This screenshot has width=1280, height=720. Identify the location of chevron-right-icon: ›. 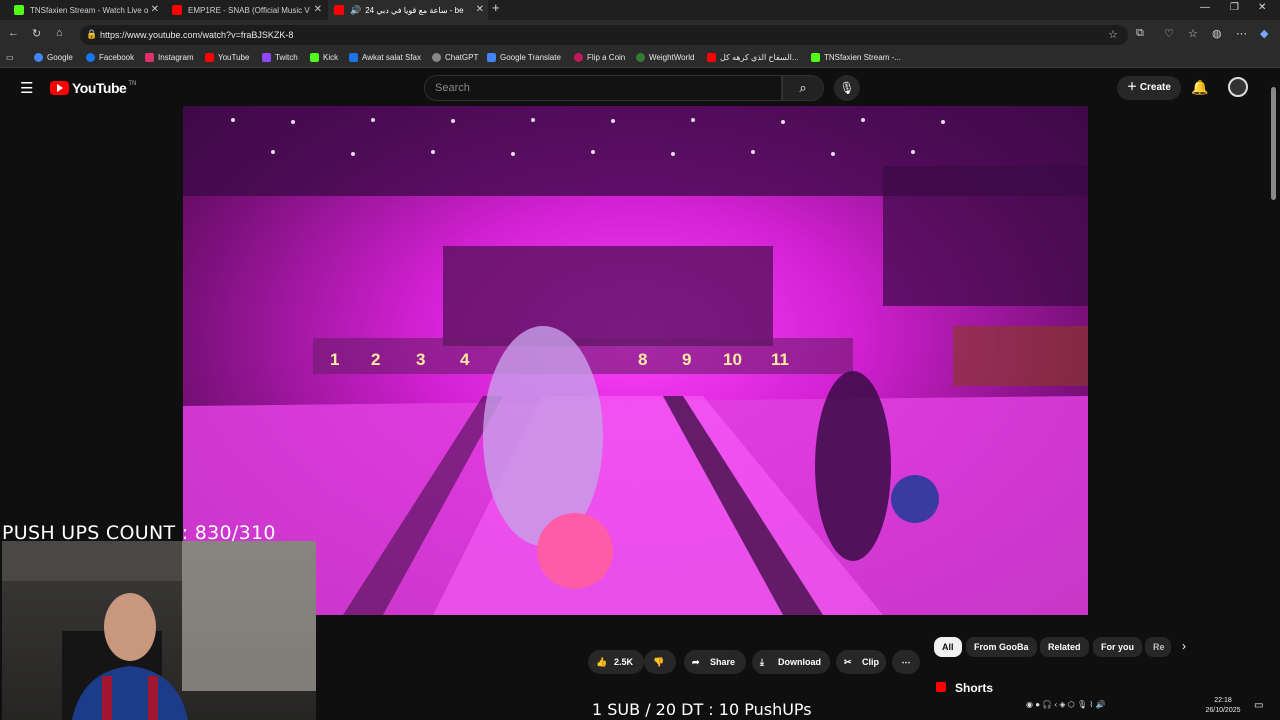
(1184, 646).